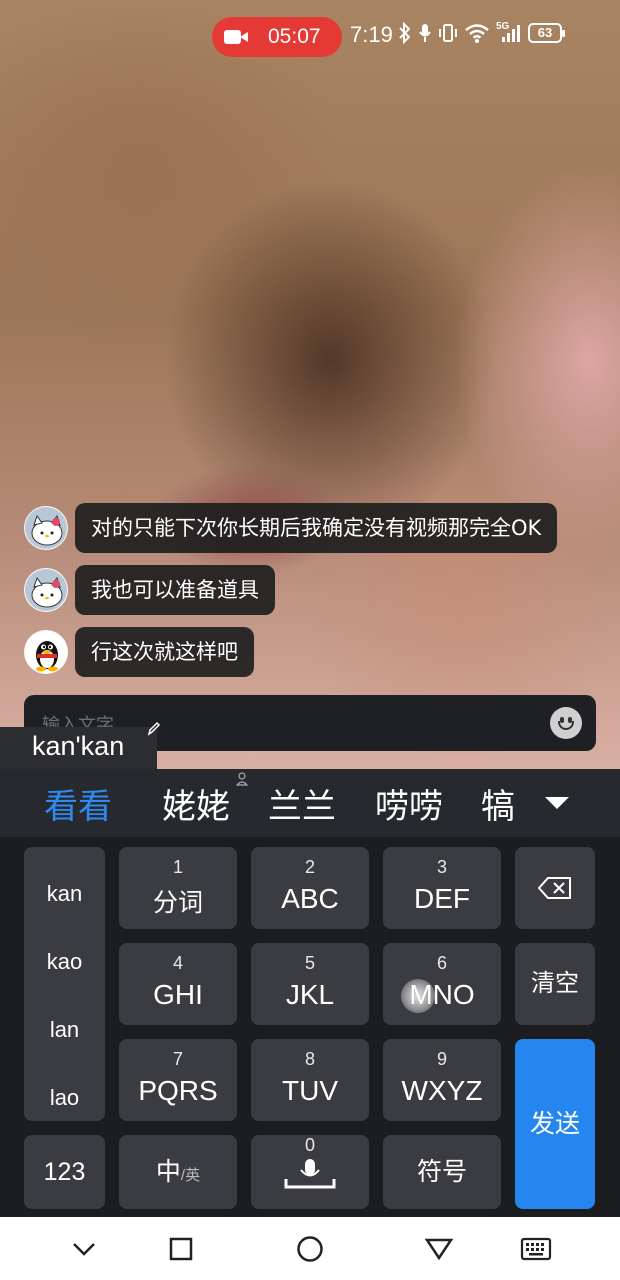 The width and height of the screenshot is (620, 1280). What do you see at coordinates (168, 1172) in the screenshot?
I see `language-label: 中` at bounding box center [168, 1172].